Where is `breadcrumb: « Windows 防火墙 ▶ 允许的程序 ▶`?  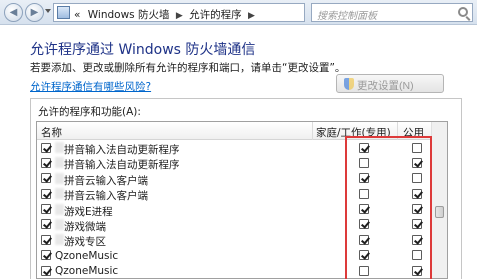 breadcrumb: « Windows 防火墙 ▶ 允许的程序 ▶ is located at coordinates (166, 14).